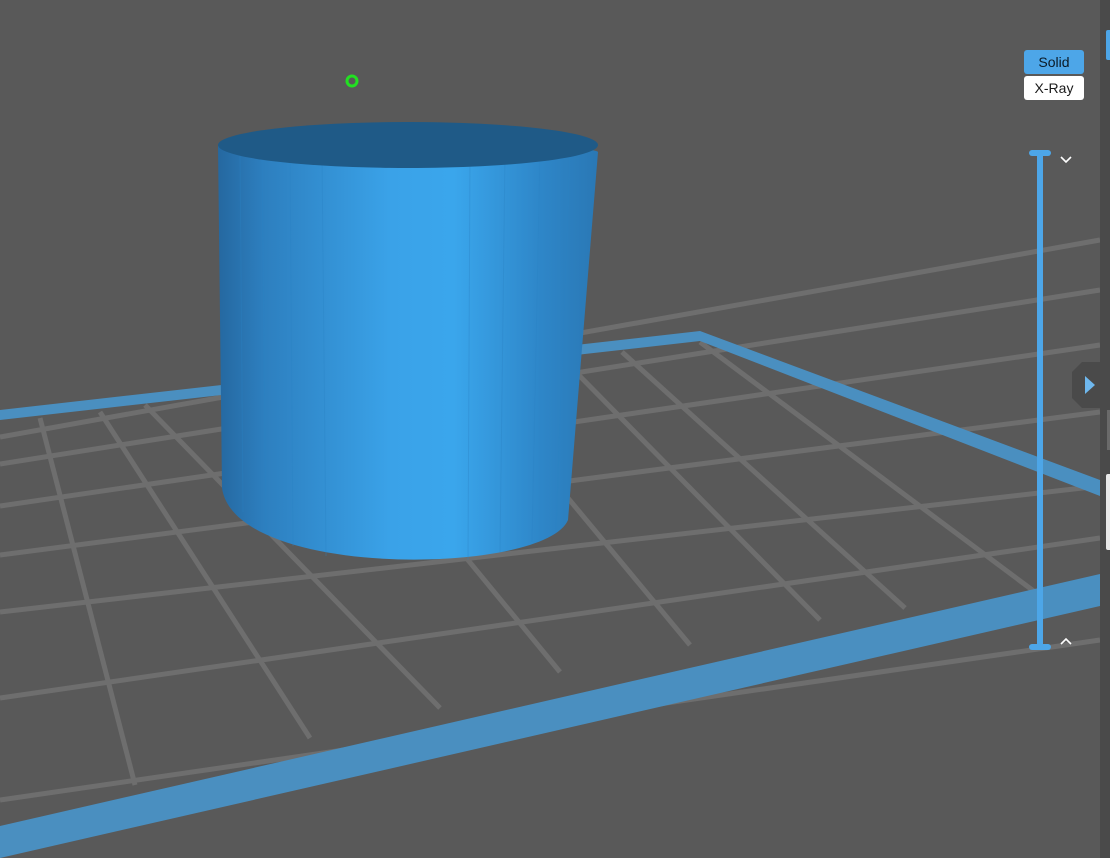 This screenshot has width=1110, height=858. Describe the element at coordinates (1054, 88) in the screenshot. I see `xray-view-button: X-Ray` at that location.